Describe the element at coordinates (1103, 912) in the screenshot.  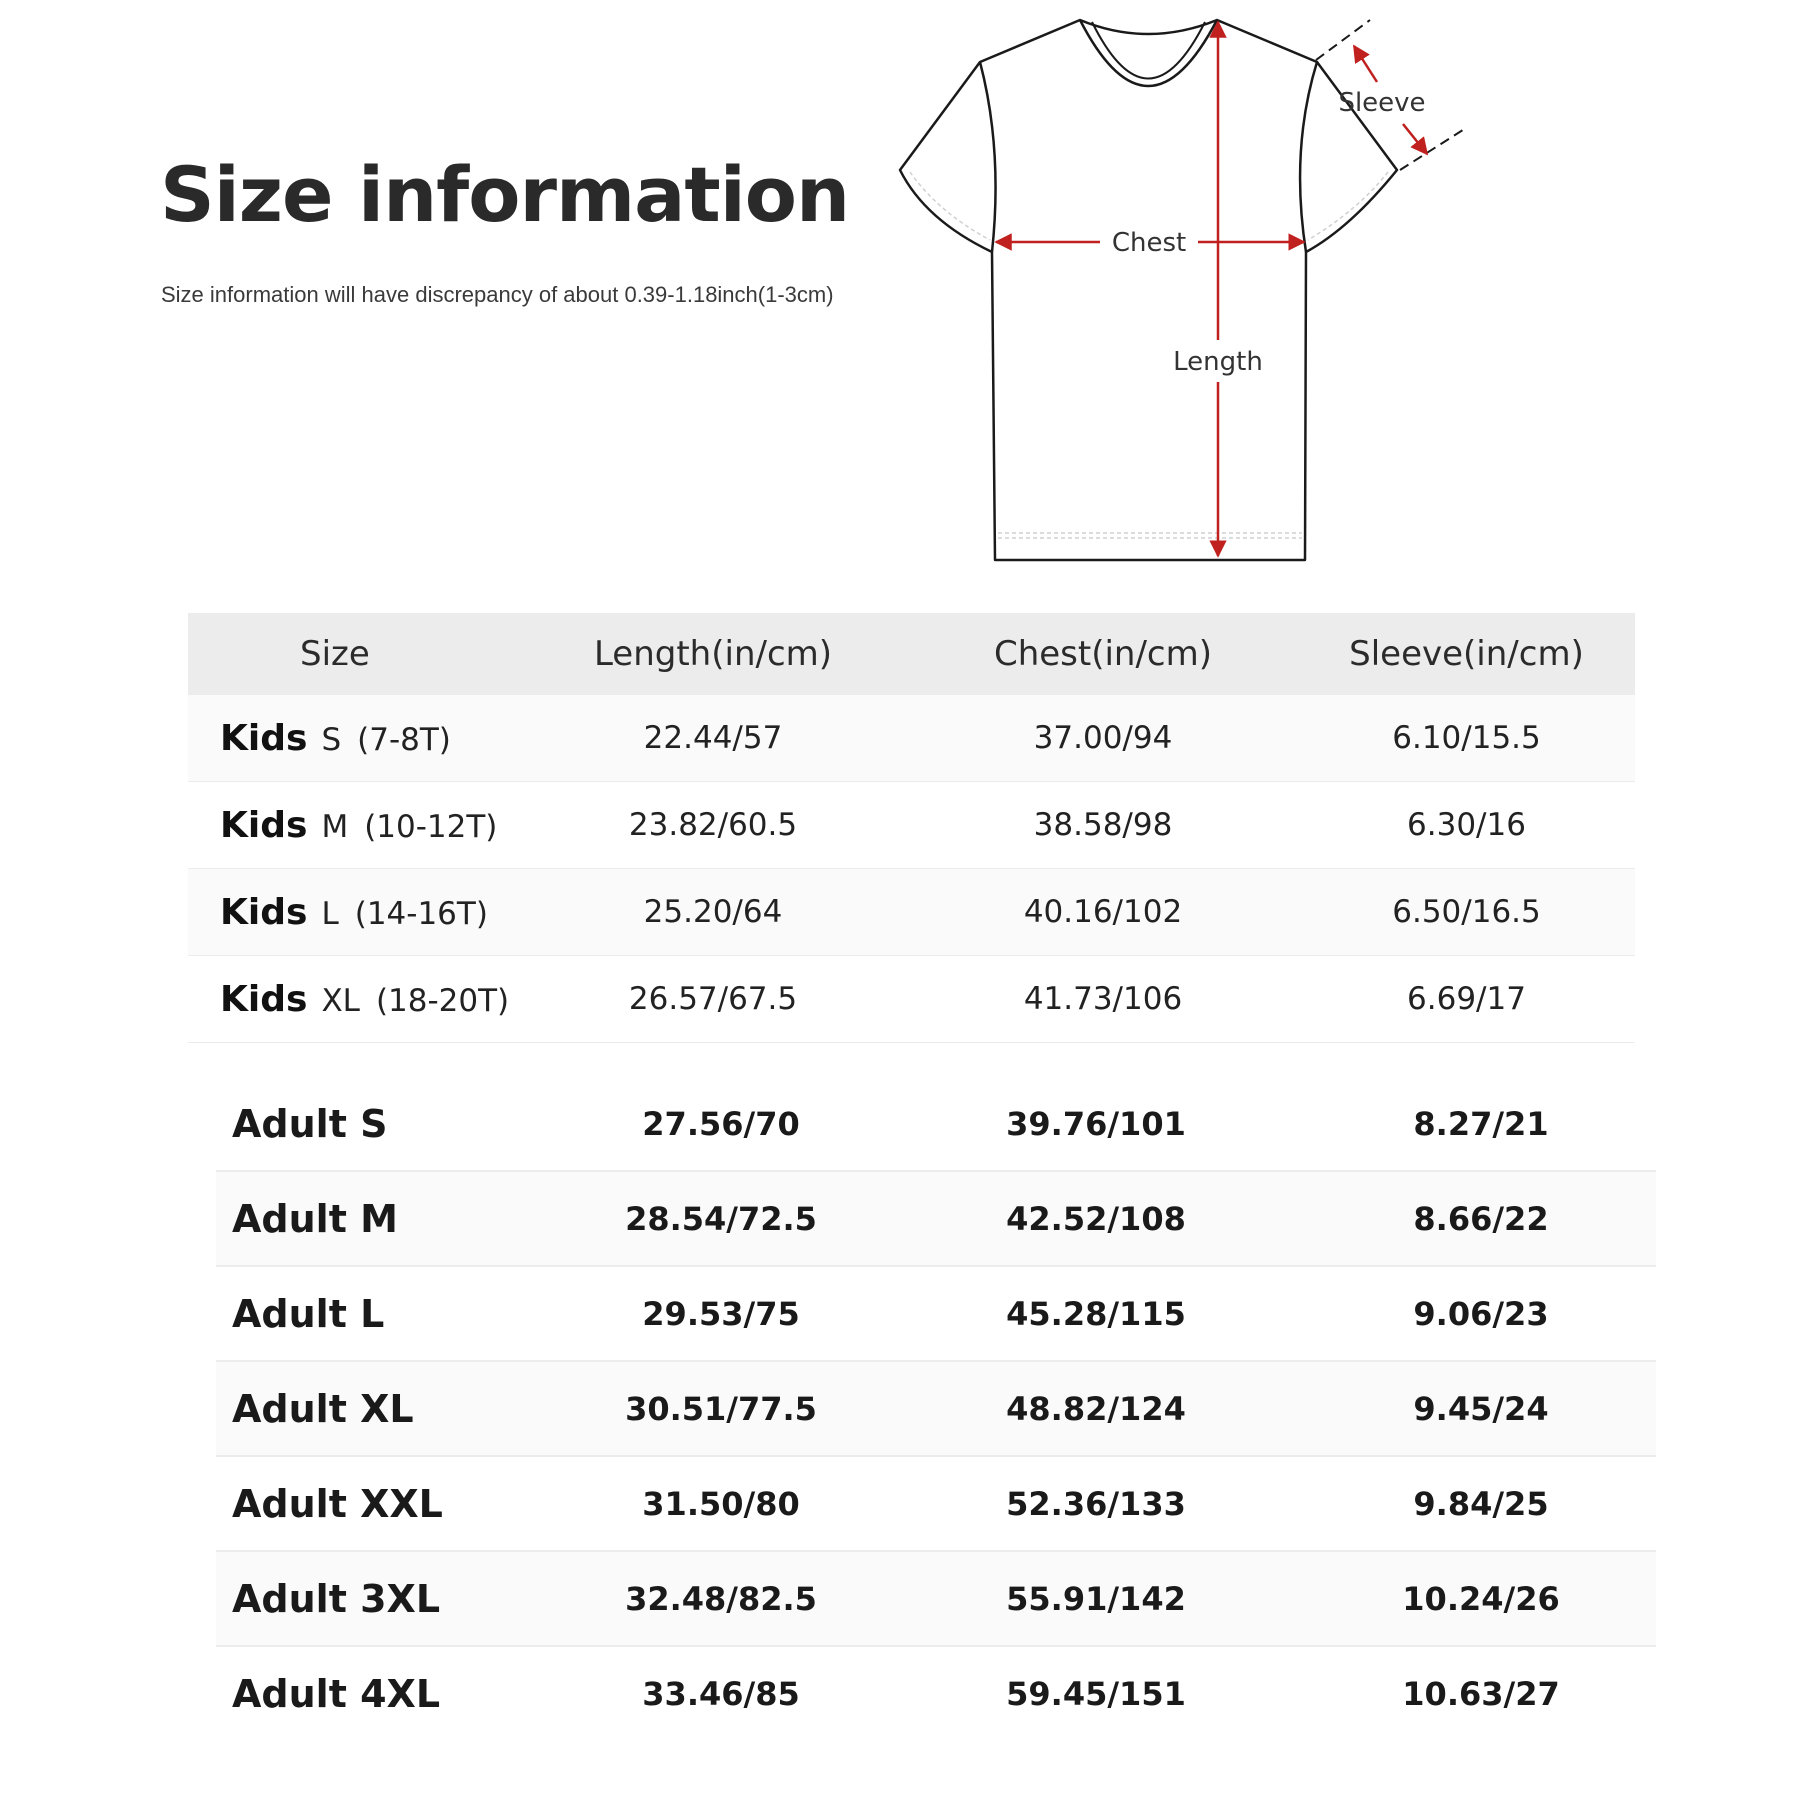
I see `chest-cell: 40.16/102` at that location.